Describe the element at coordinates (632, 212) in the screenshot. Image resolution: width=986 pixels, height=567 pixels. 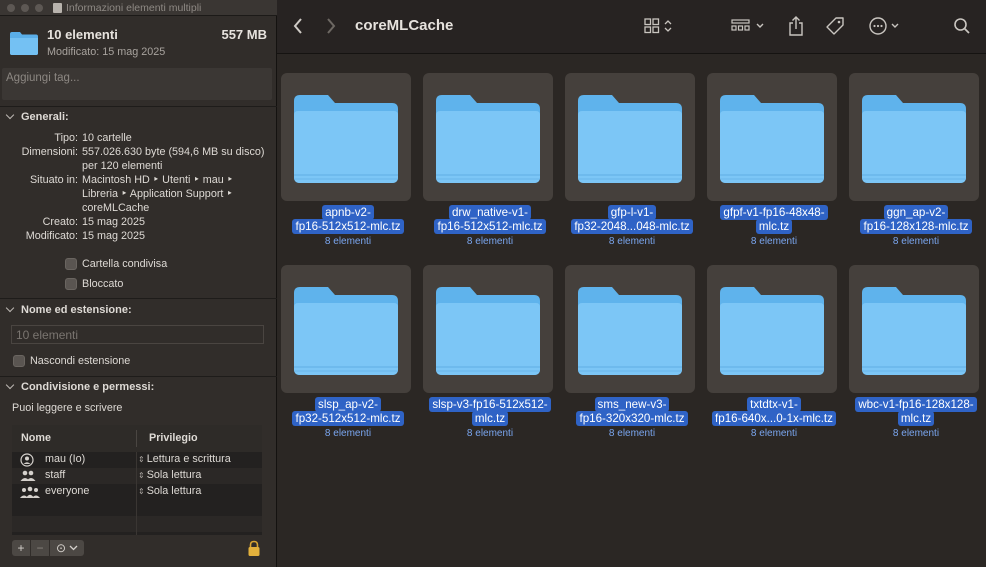
I see `folder-name-line1: gfp-l-v1-` at that location.